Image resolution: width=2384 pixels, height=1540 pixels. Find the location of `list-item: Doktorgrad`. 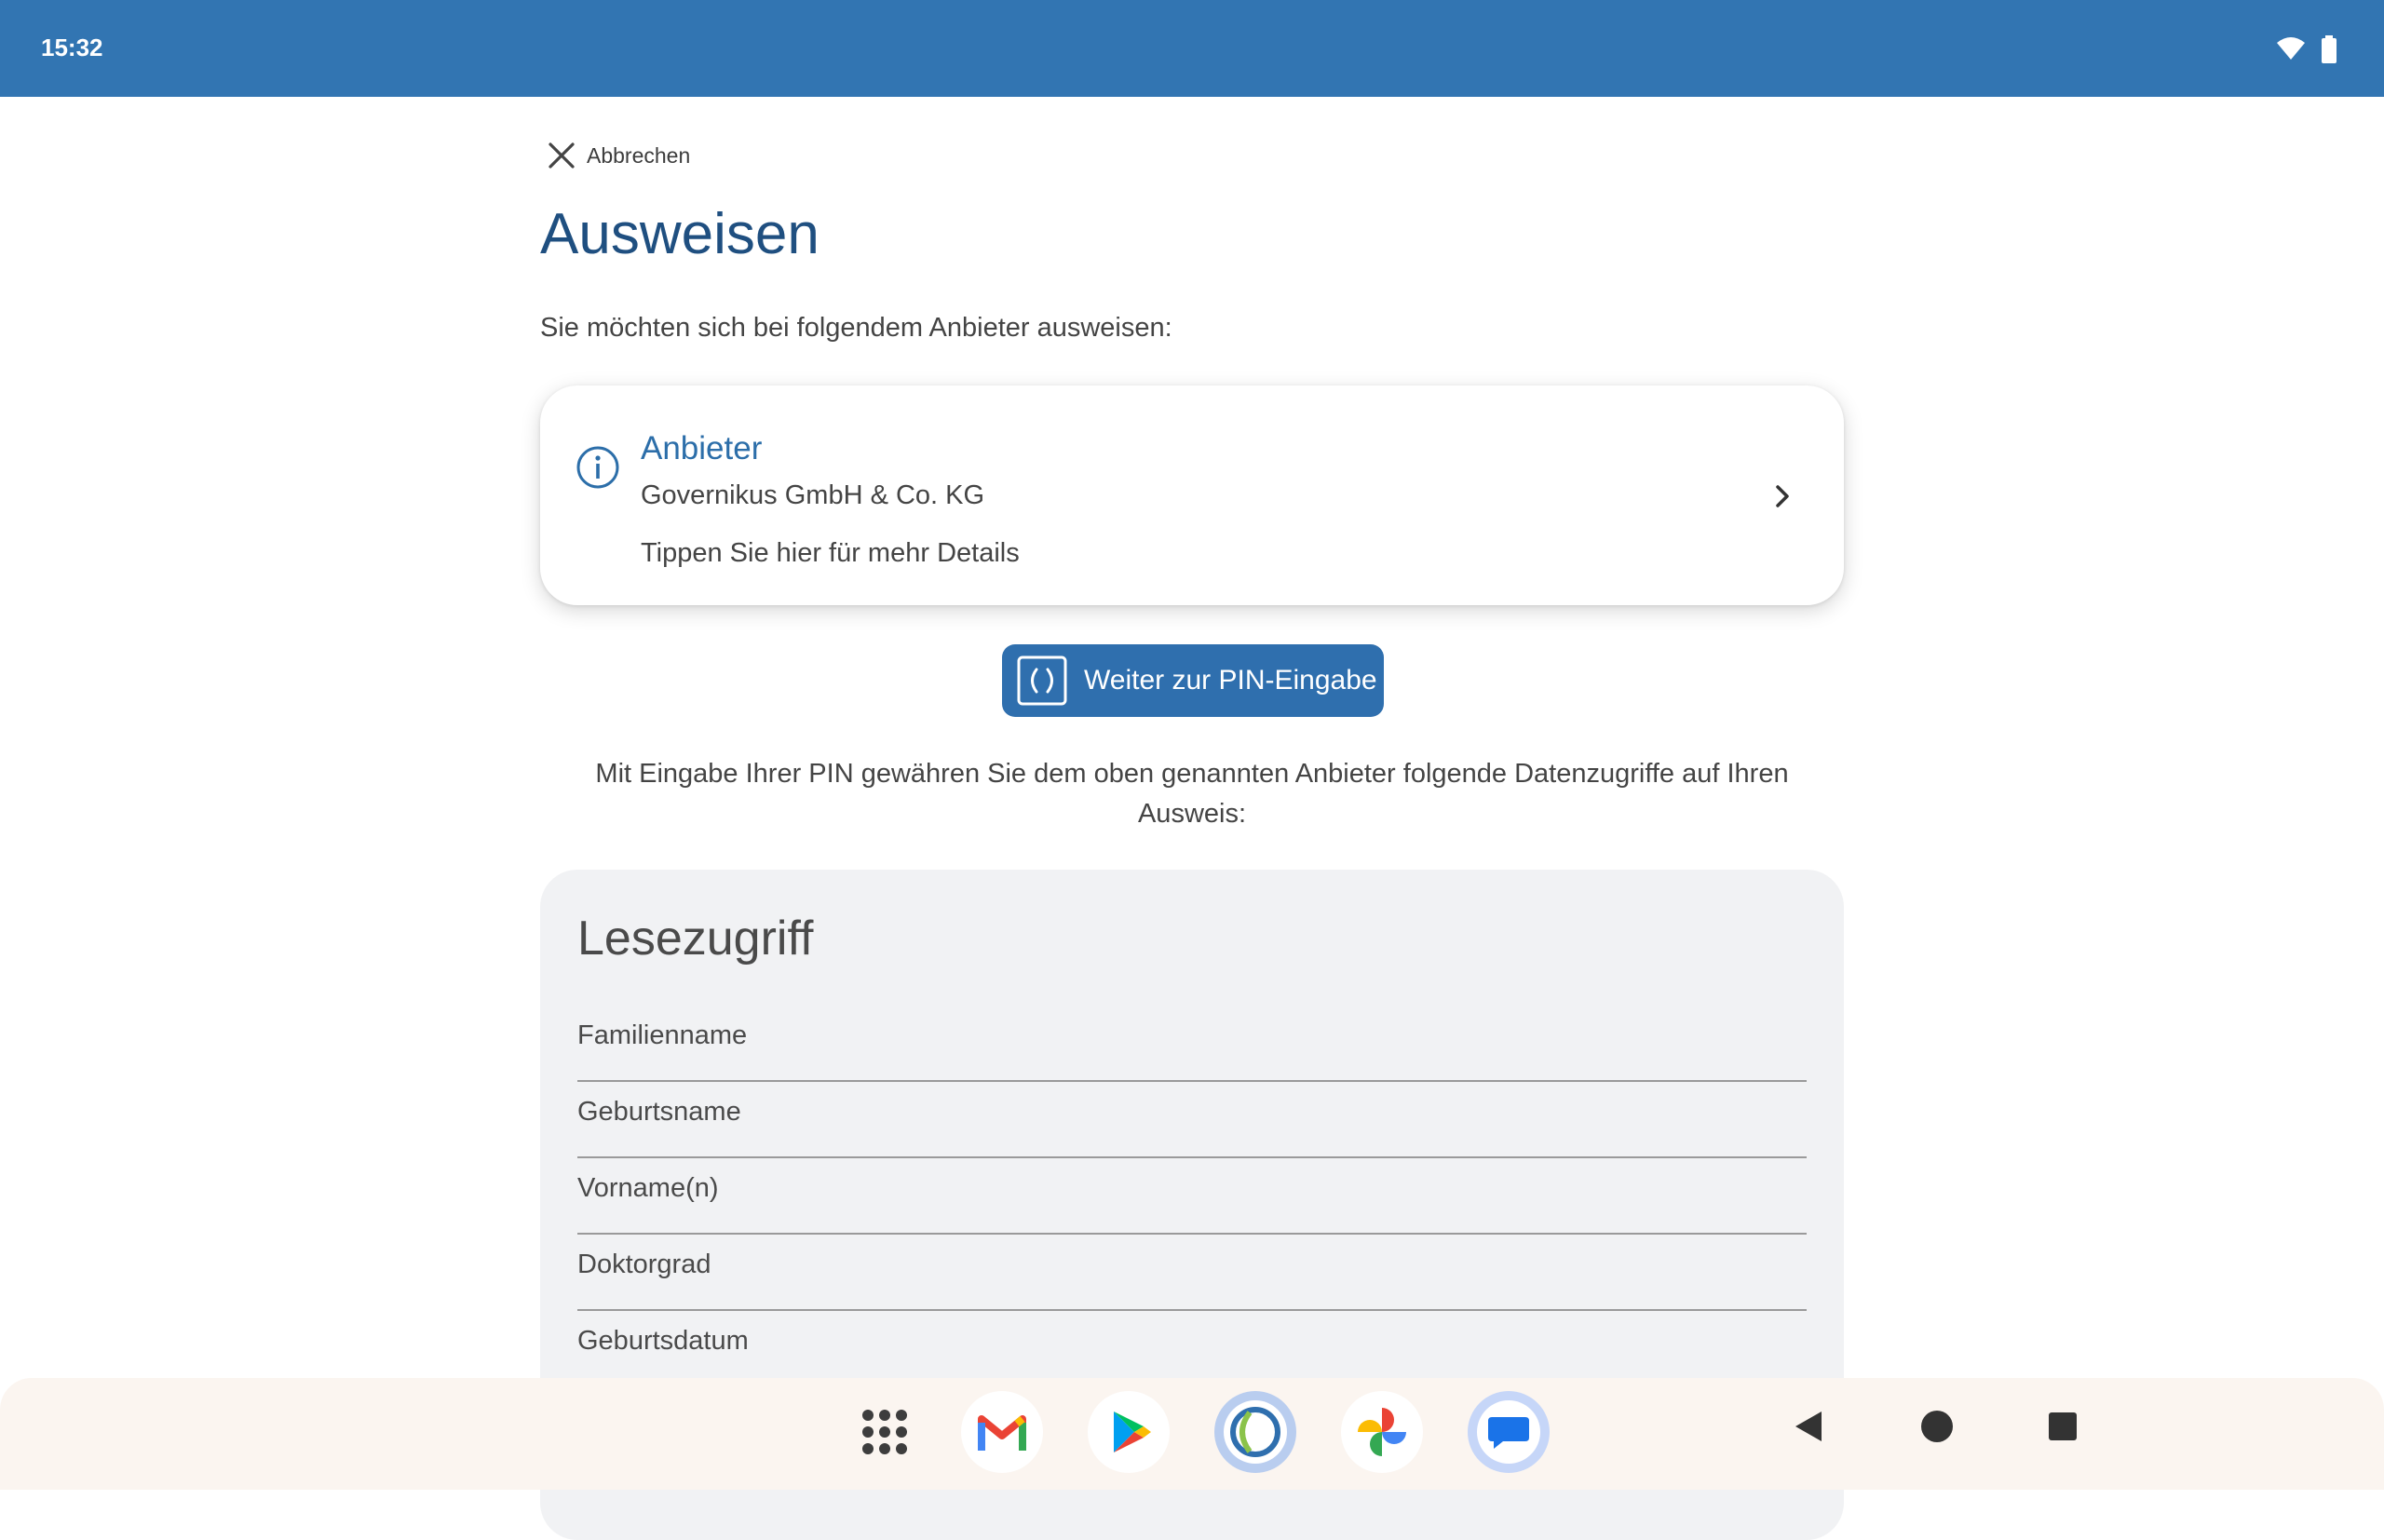

list-item: Doktorgrad is located at coordinates (1192, 1274).